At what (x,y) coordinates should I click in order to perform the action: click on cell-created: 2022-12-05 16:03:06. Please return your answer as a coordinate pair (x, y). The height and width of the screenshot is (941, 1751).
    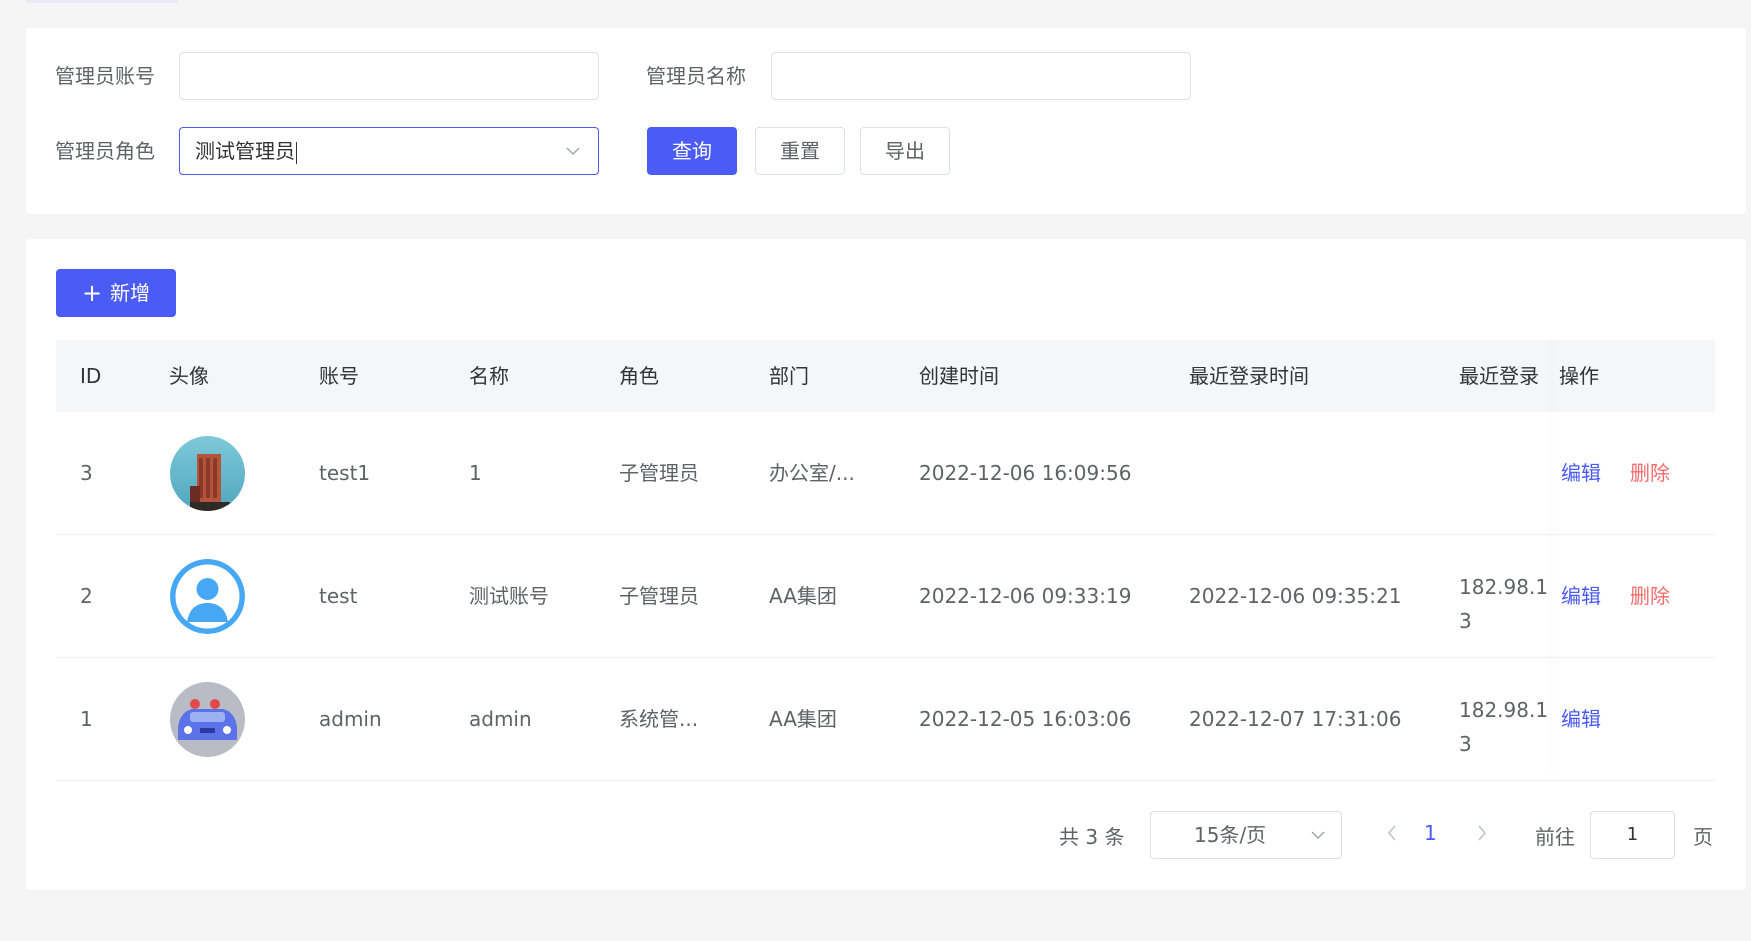
    Looking at the image, I should click on (1025, 719).